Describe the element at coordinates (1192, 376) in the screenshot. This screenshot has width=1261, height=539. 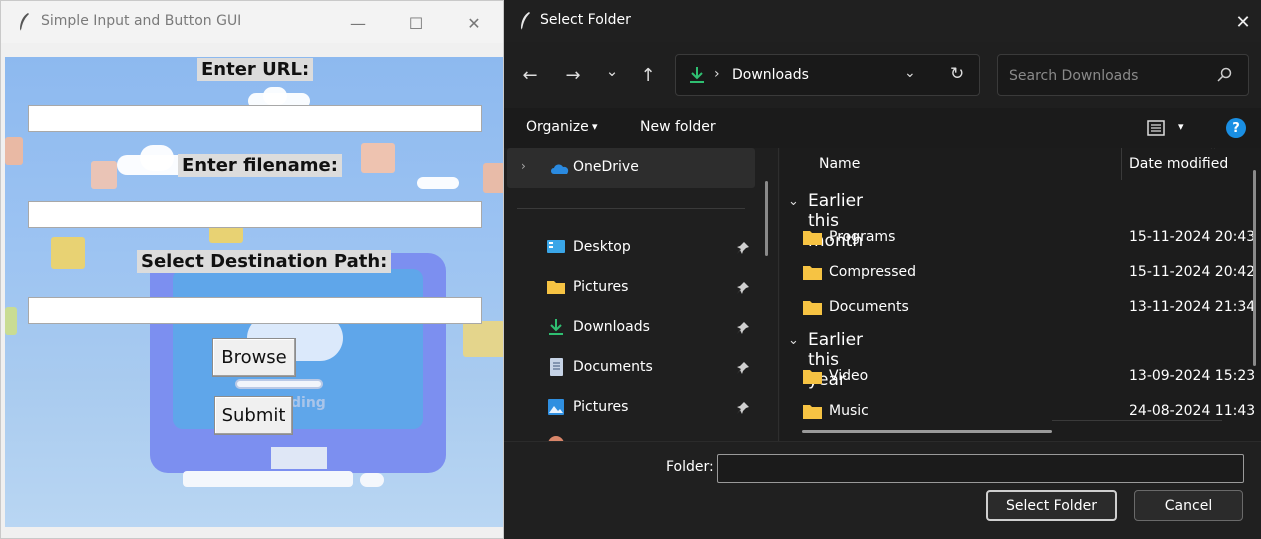
I see `item-date: 13-09-2024 15:23` at that location.